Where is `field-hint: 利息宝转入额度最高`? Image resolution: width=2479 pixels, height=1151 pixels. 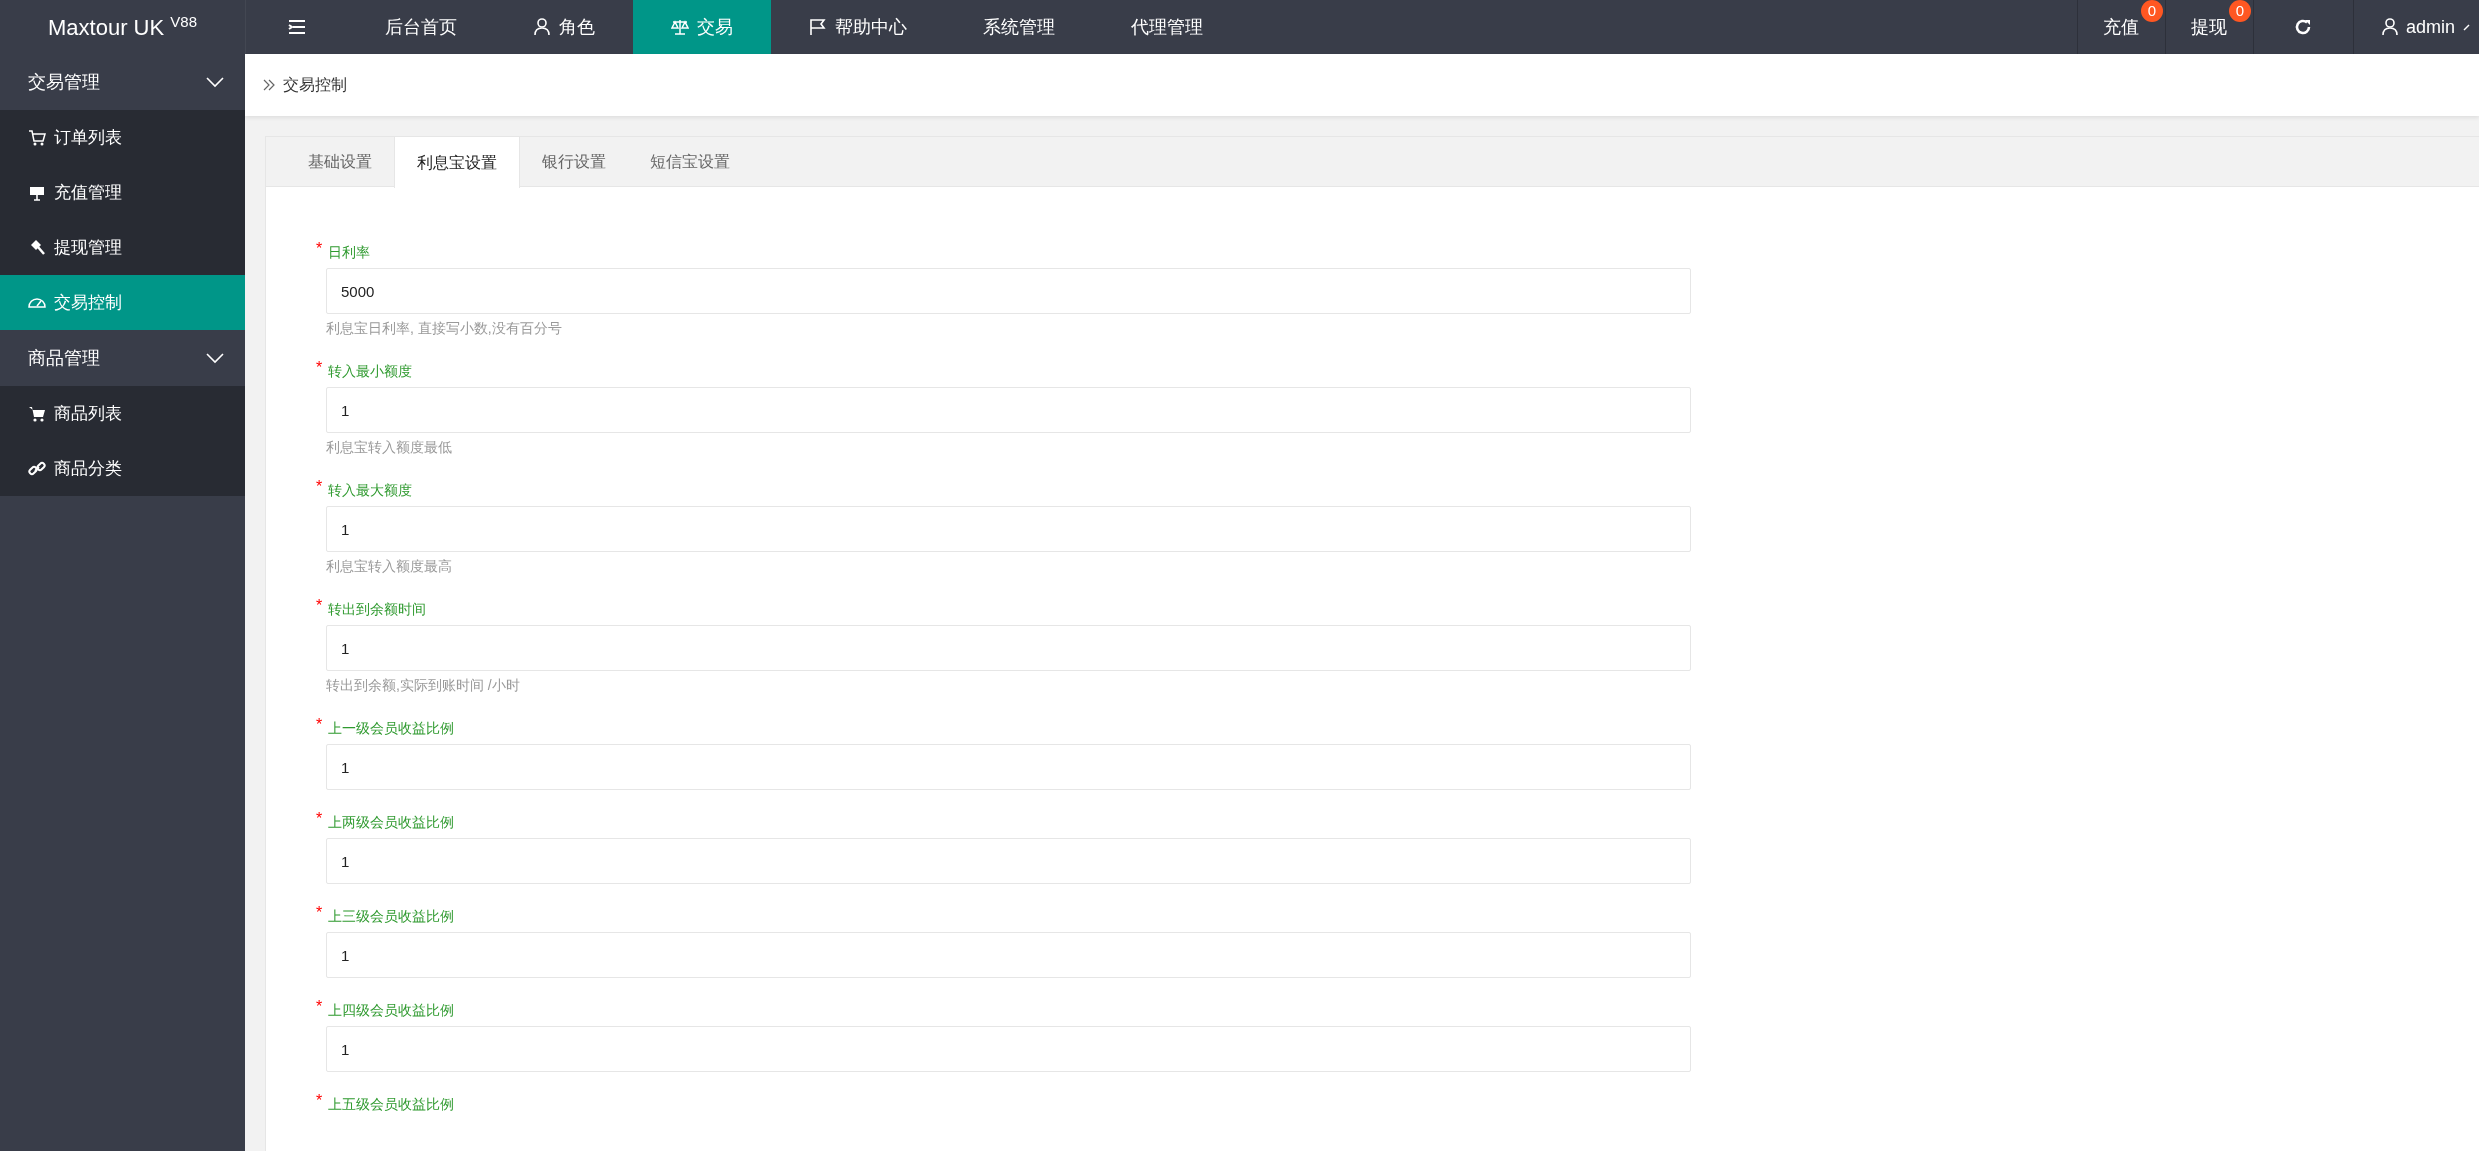 field-hint: 利息宝转入额度最高 is located at coordinates (389, 566).